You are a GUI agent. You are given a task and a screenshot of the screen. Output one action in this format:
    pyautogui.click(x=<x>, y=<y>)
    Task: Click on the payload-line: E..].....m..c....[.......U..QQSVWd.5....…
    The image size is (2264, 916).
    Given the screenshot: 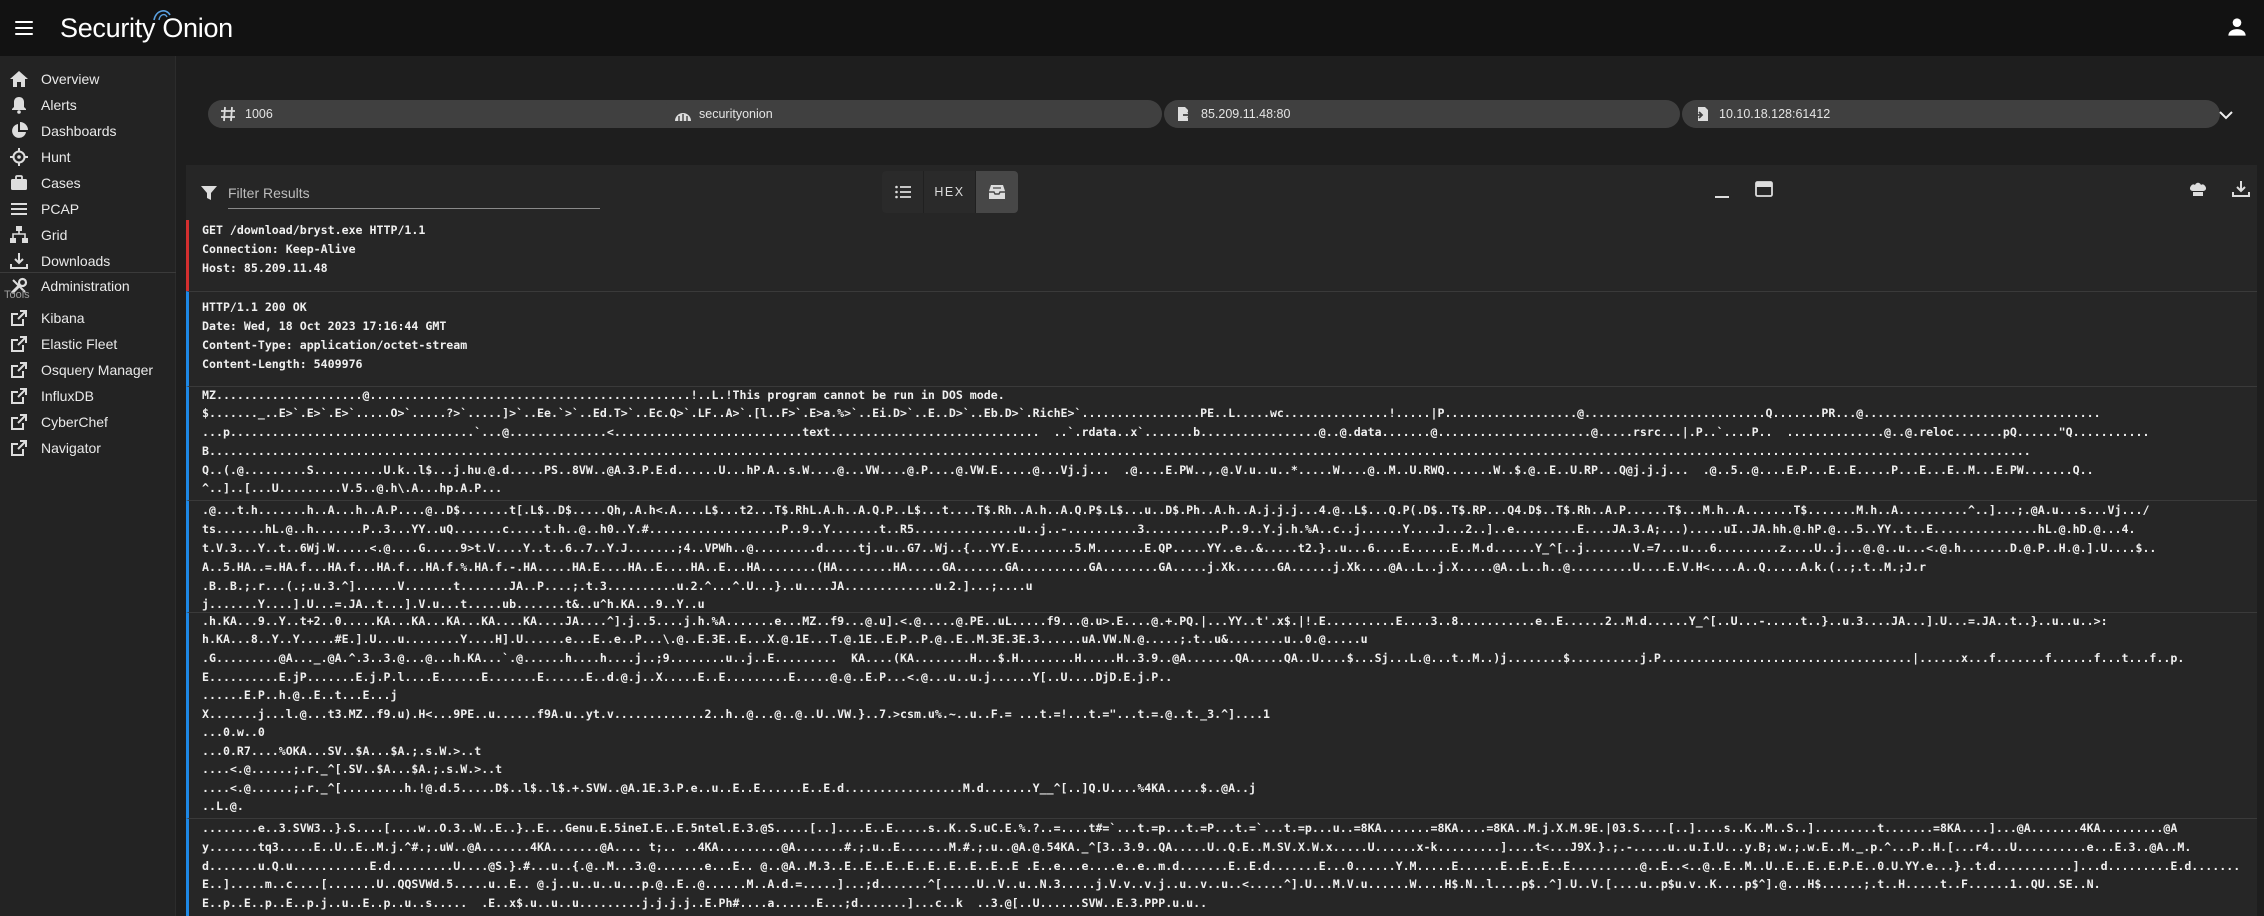 What is the action you would take?
    pyautogui.click(x=1151, y=884)
    